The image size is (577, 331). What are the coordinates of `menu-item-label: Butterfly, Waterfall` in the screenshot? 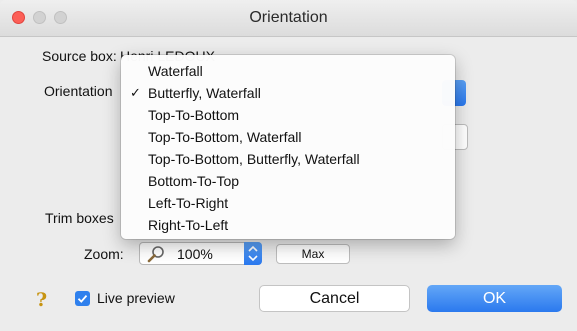 It's located at (204, 93).